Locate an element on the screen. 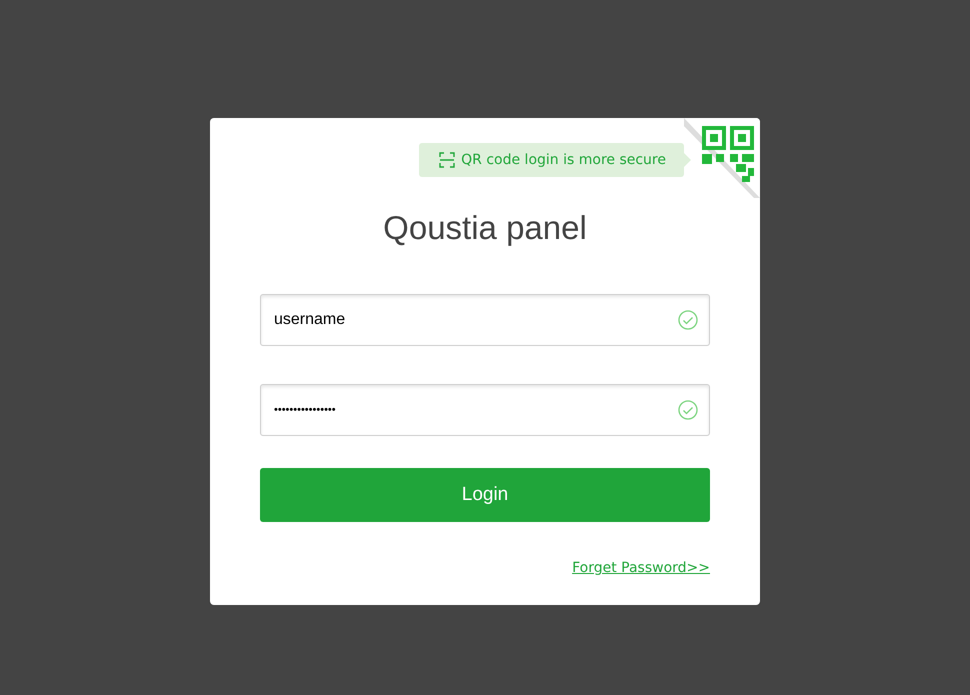 Image resolution: width=970 pixels, height=695 pixels. qr-tip-text: QR code login is more secure is located at coordinates (563, 160).